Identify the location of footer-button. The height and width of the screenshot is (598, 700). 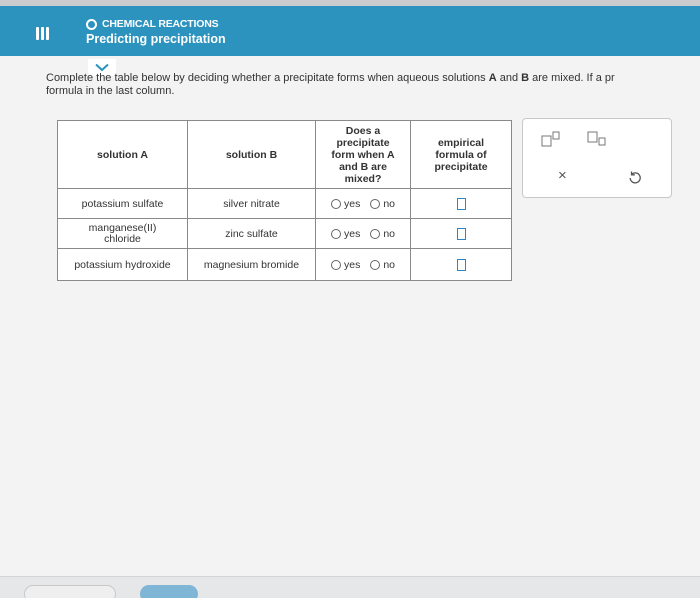
(70, 591).